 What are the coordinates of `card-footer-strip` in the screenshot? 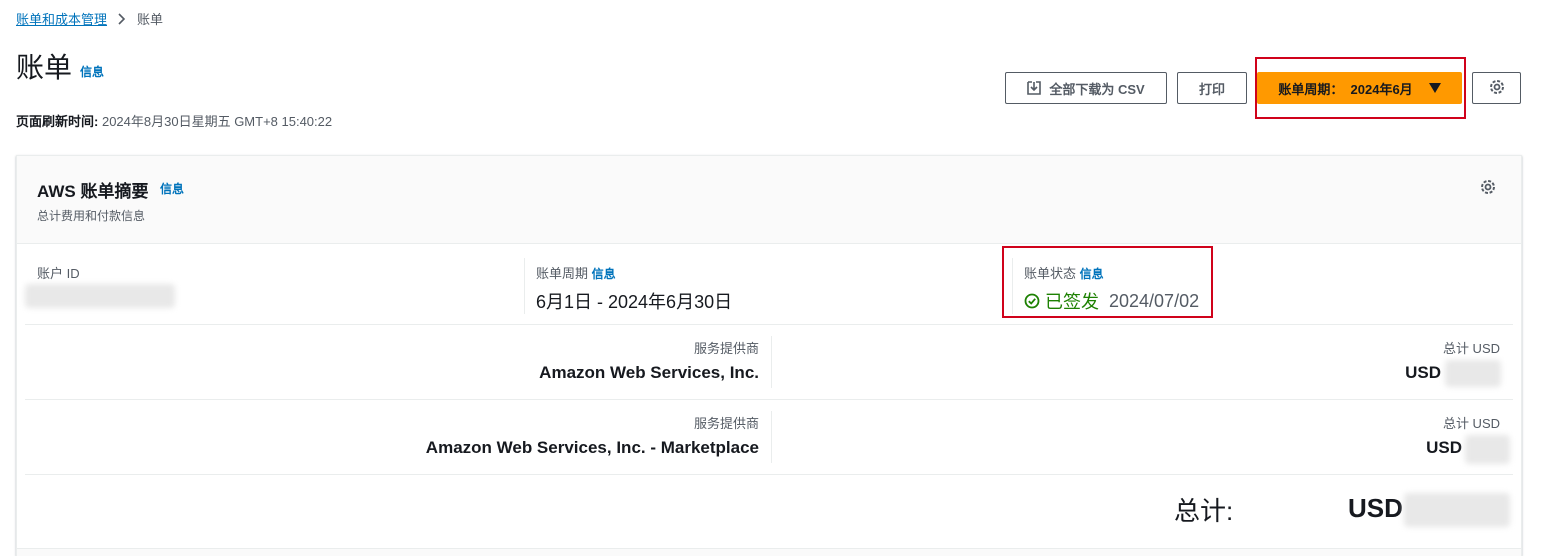 It's located at (769, 552).